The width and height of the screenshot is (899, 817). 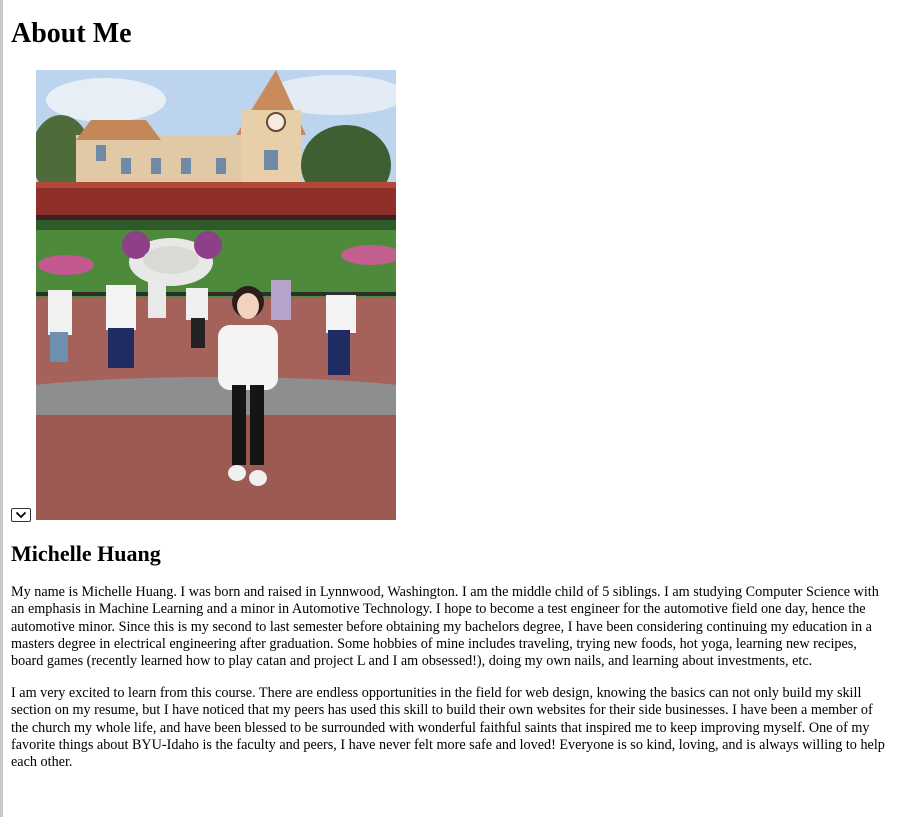 What do you see at coordinates (71, 33) in the screenshot?
I see `page-title: About Me` at bounding box center [71, 33].